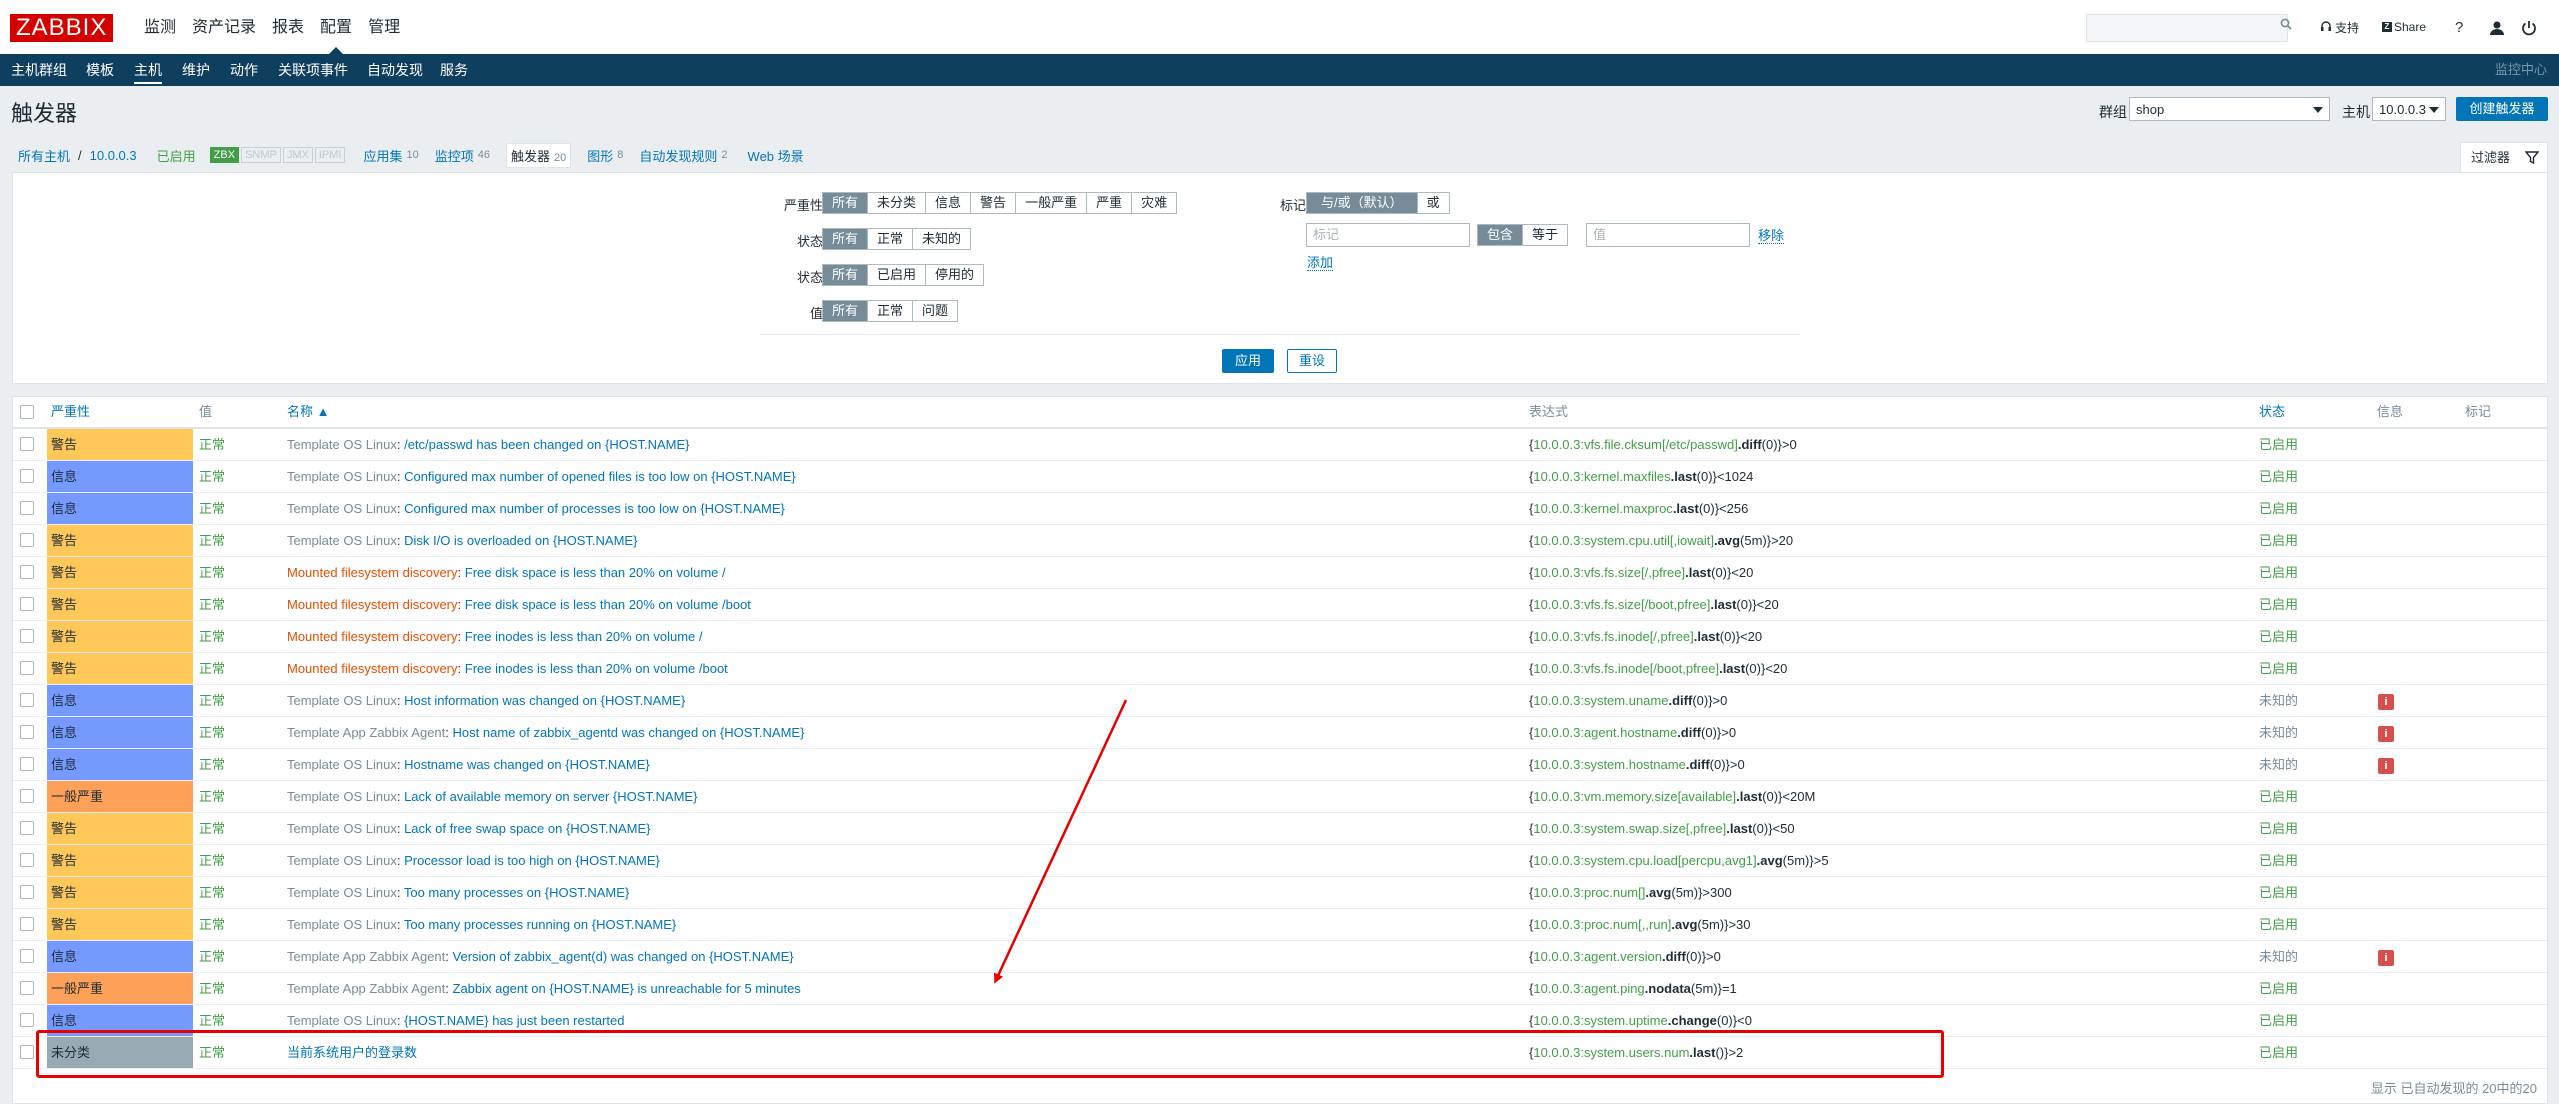 The width and height of the screenshot is (2559, 1104). What do you see at coordinates (395, 70) in the screenshot?
I see `submenu-discovery: 自动发现` at bounding box center [395, 70].